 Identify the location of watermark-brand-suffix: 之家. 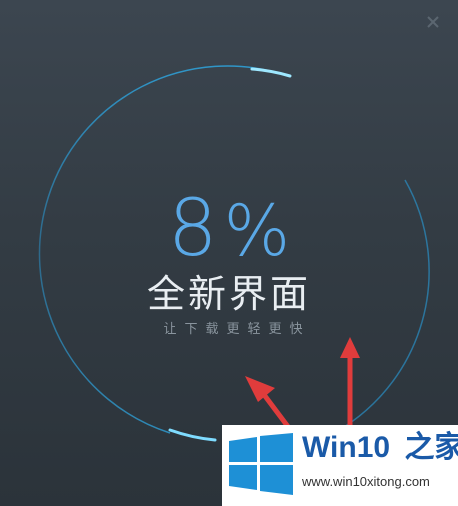
(431, 447).